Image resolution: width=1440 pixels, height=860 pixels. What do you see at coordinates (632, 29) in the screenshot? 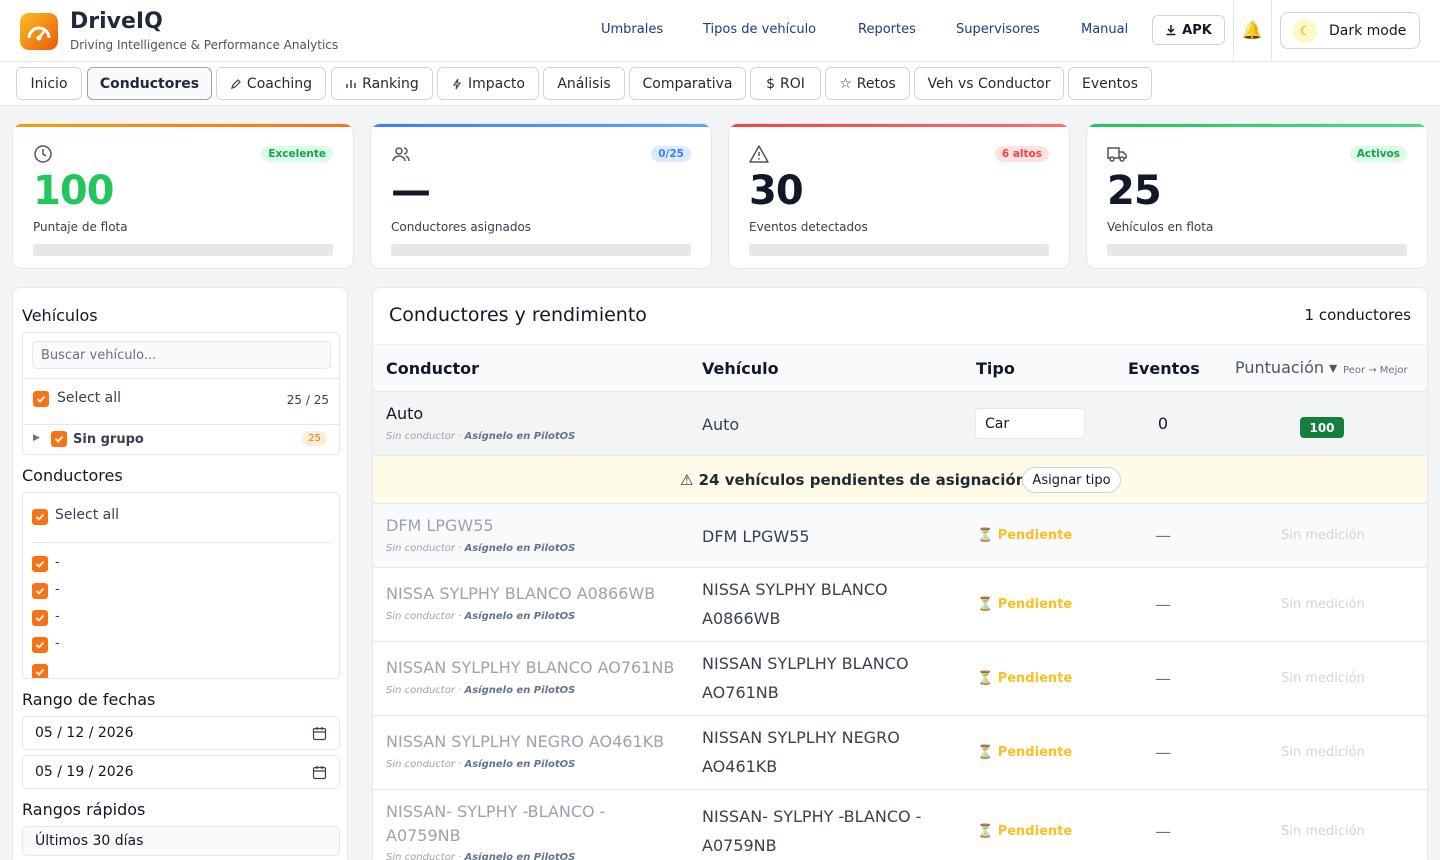
I see `nav-umbrales: Umbrales` at bounding box center [632, 29].